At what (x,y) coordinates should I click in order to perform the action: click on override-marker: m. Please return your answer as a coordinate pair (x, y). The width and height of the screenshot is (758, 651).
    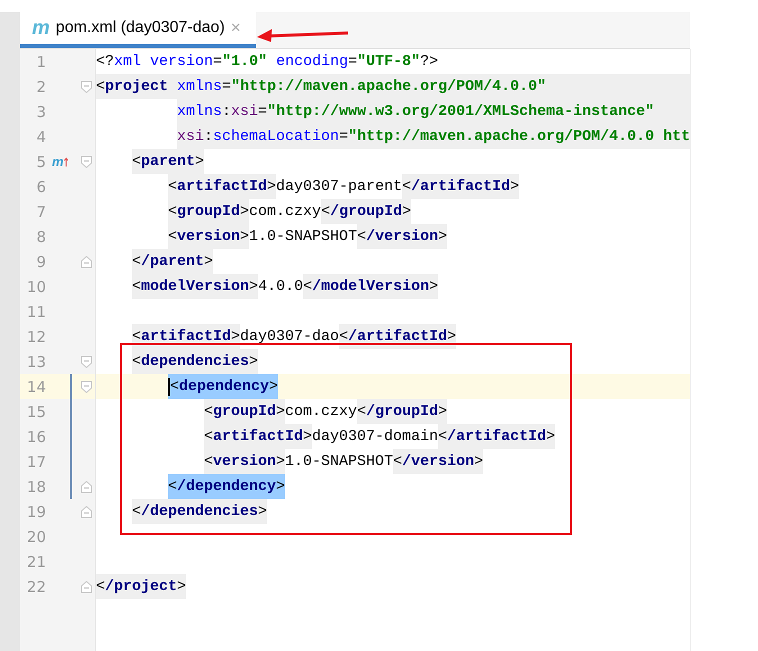
    Looking at the image, I should click on (58, 161).